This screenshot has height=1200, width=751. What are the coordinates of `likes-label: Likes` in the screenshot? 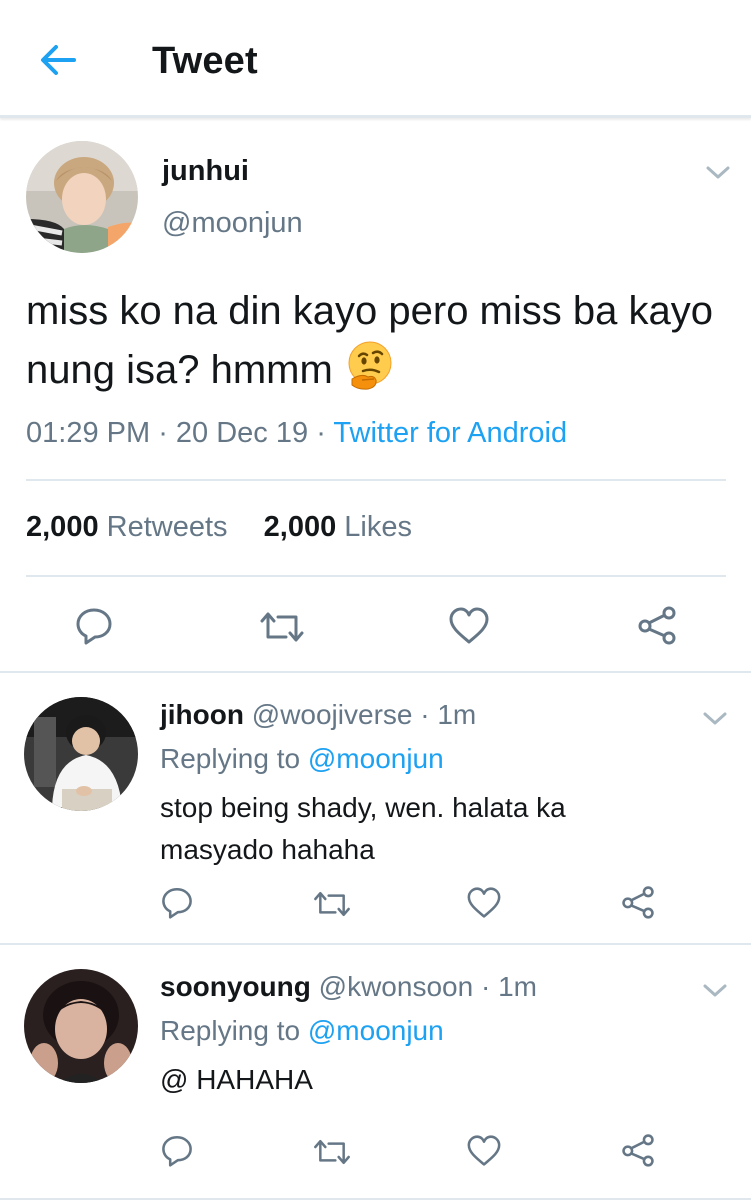 It's located at (378, 527).